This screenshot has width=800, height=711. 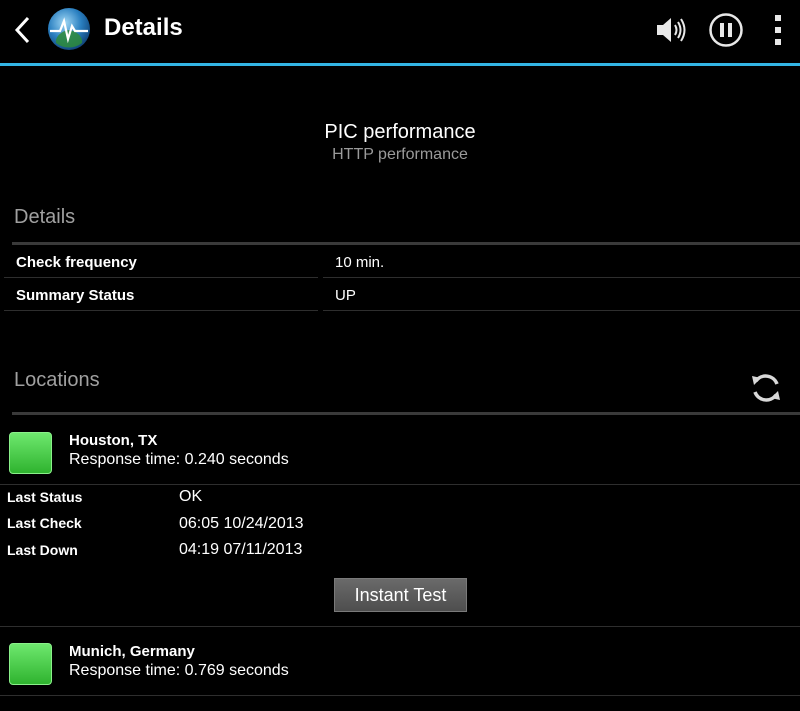 I want to click on last-check-value: 06:05 10/24/2013, so click(x=241, y=523).